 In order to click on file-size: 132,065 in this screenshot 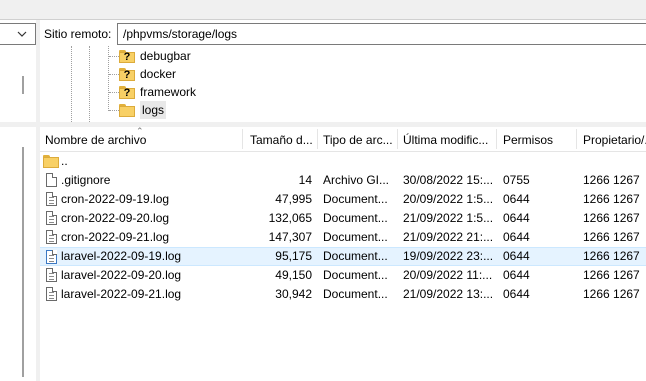, I will do `click(290, 218)`.